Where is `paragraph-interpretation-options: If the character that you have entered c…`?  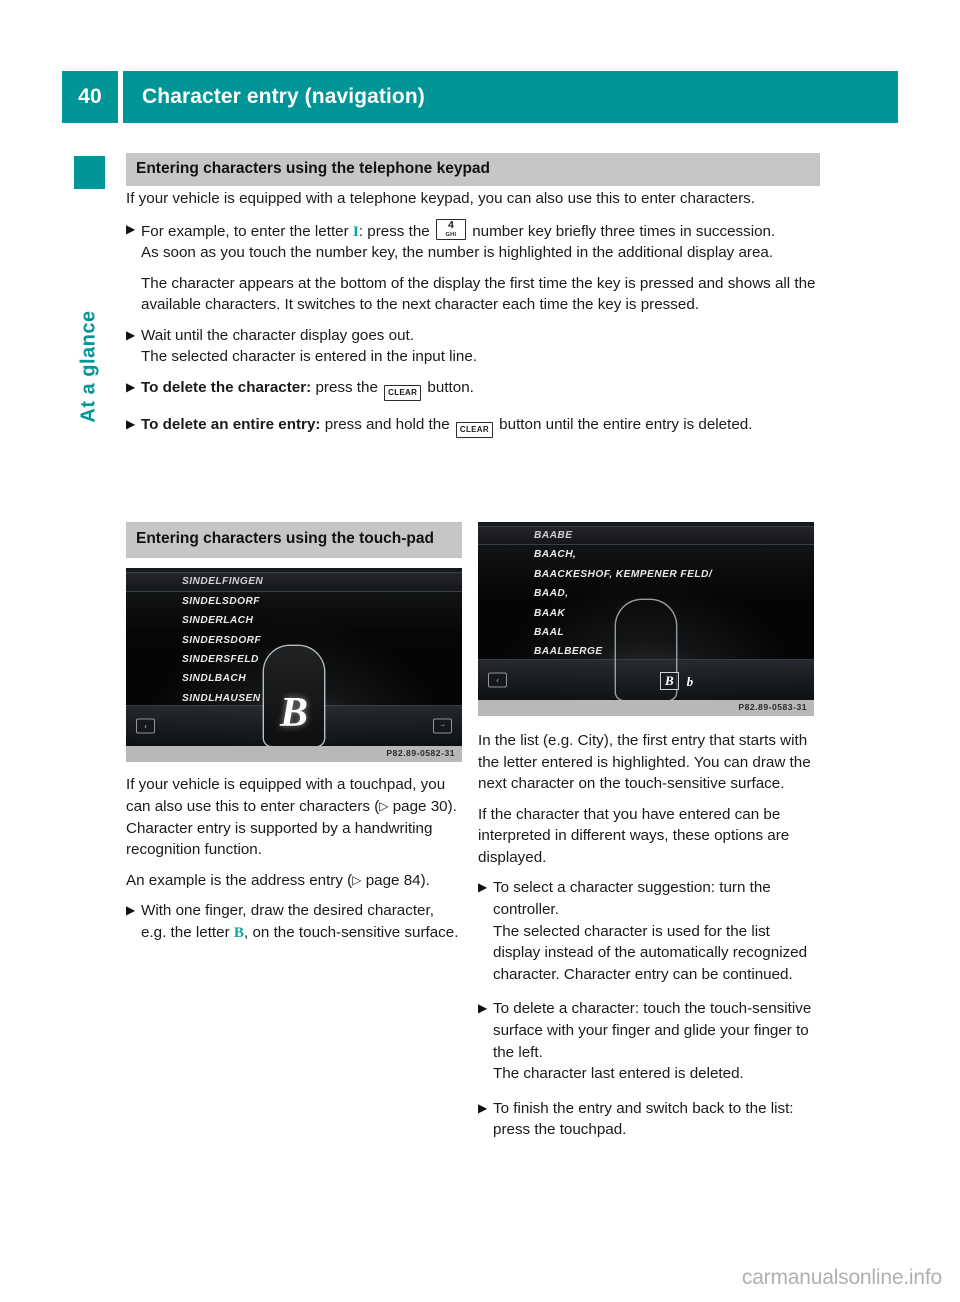
paragraph-interpretation-options: If the character that you have entered c… is located at coordinates (634, 835).